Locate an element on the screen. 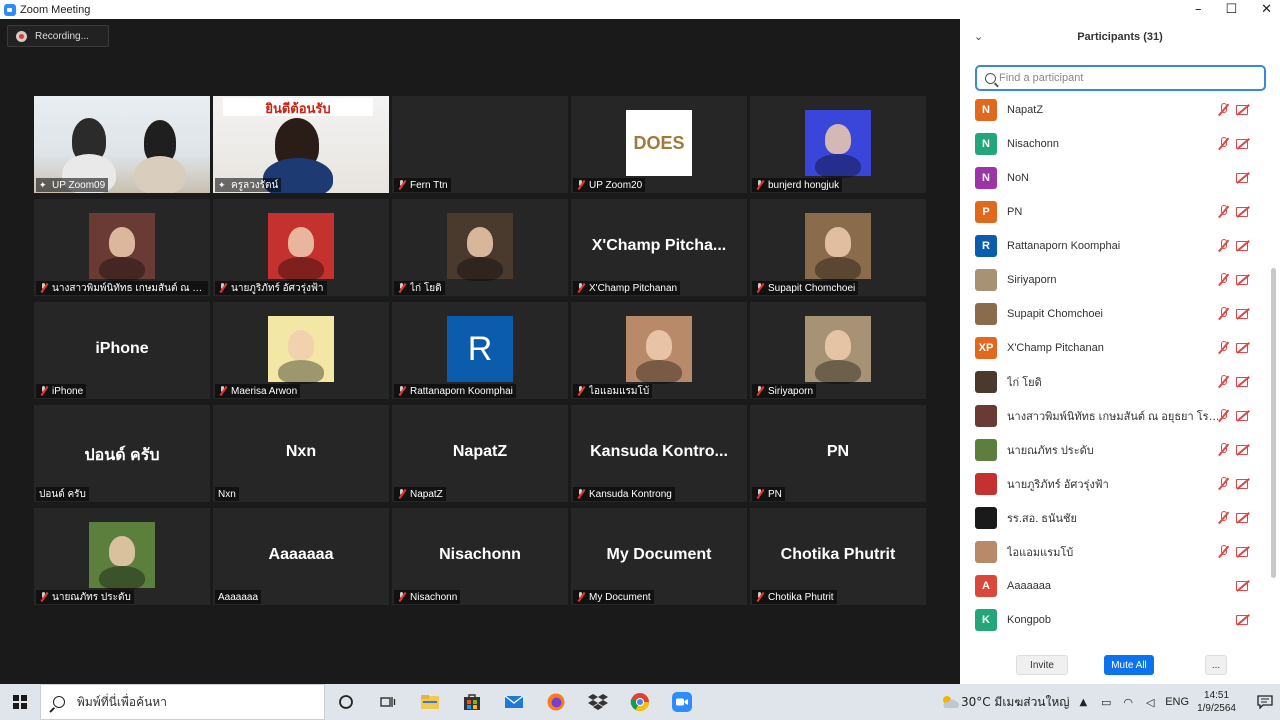 This screenshot has width=1280, height=720. start-button is located at coordinates (20, 702).